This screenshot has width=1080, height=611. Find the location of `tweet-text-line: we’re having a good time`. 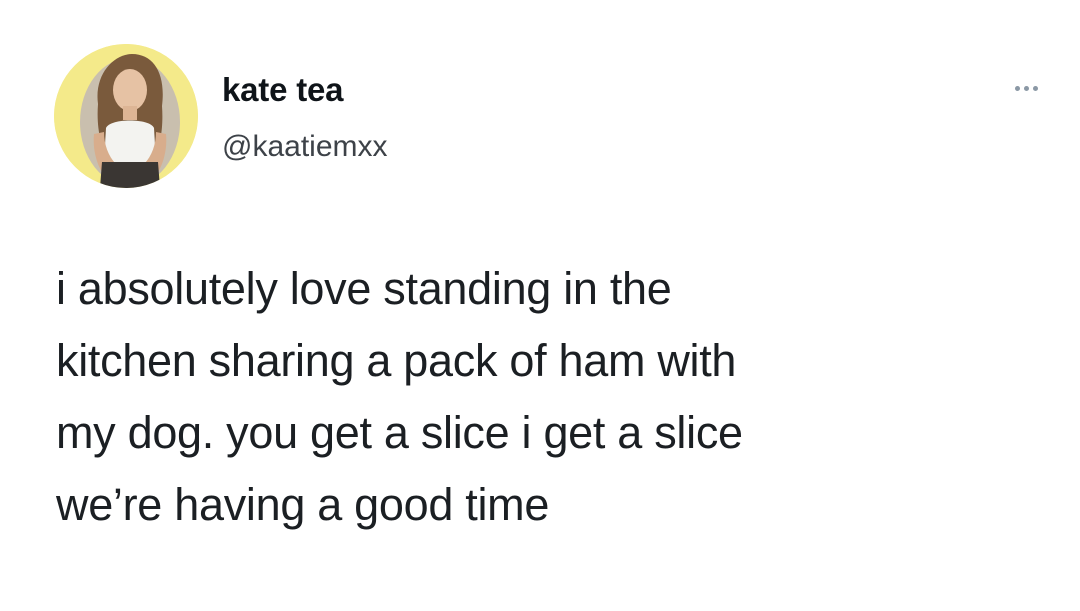

tweet-text-line: we’re having a good time is located at coordinates (303, 504).